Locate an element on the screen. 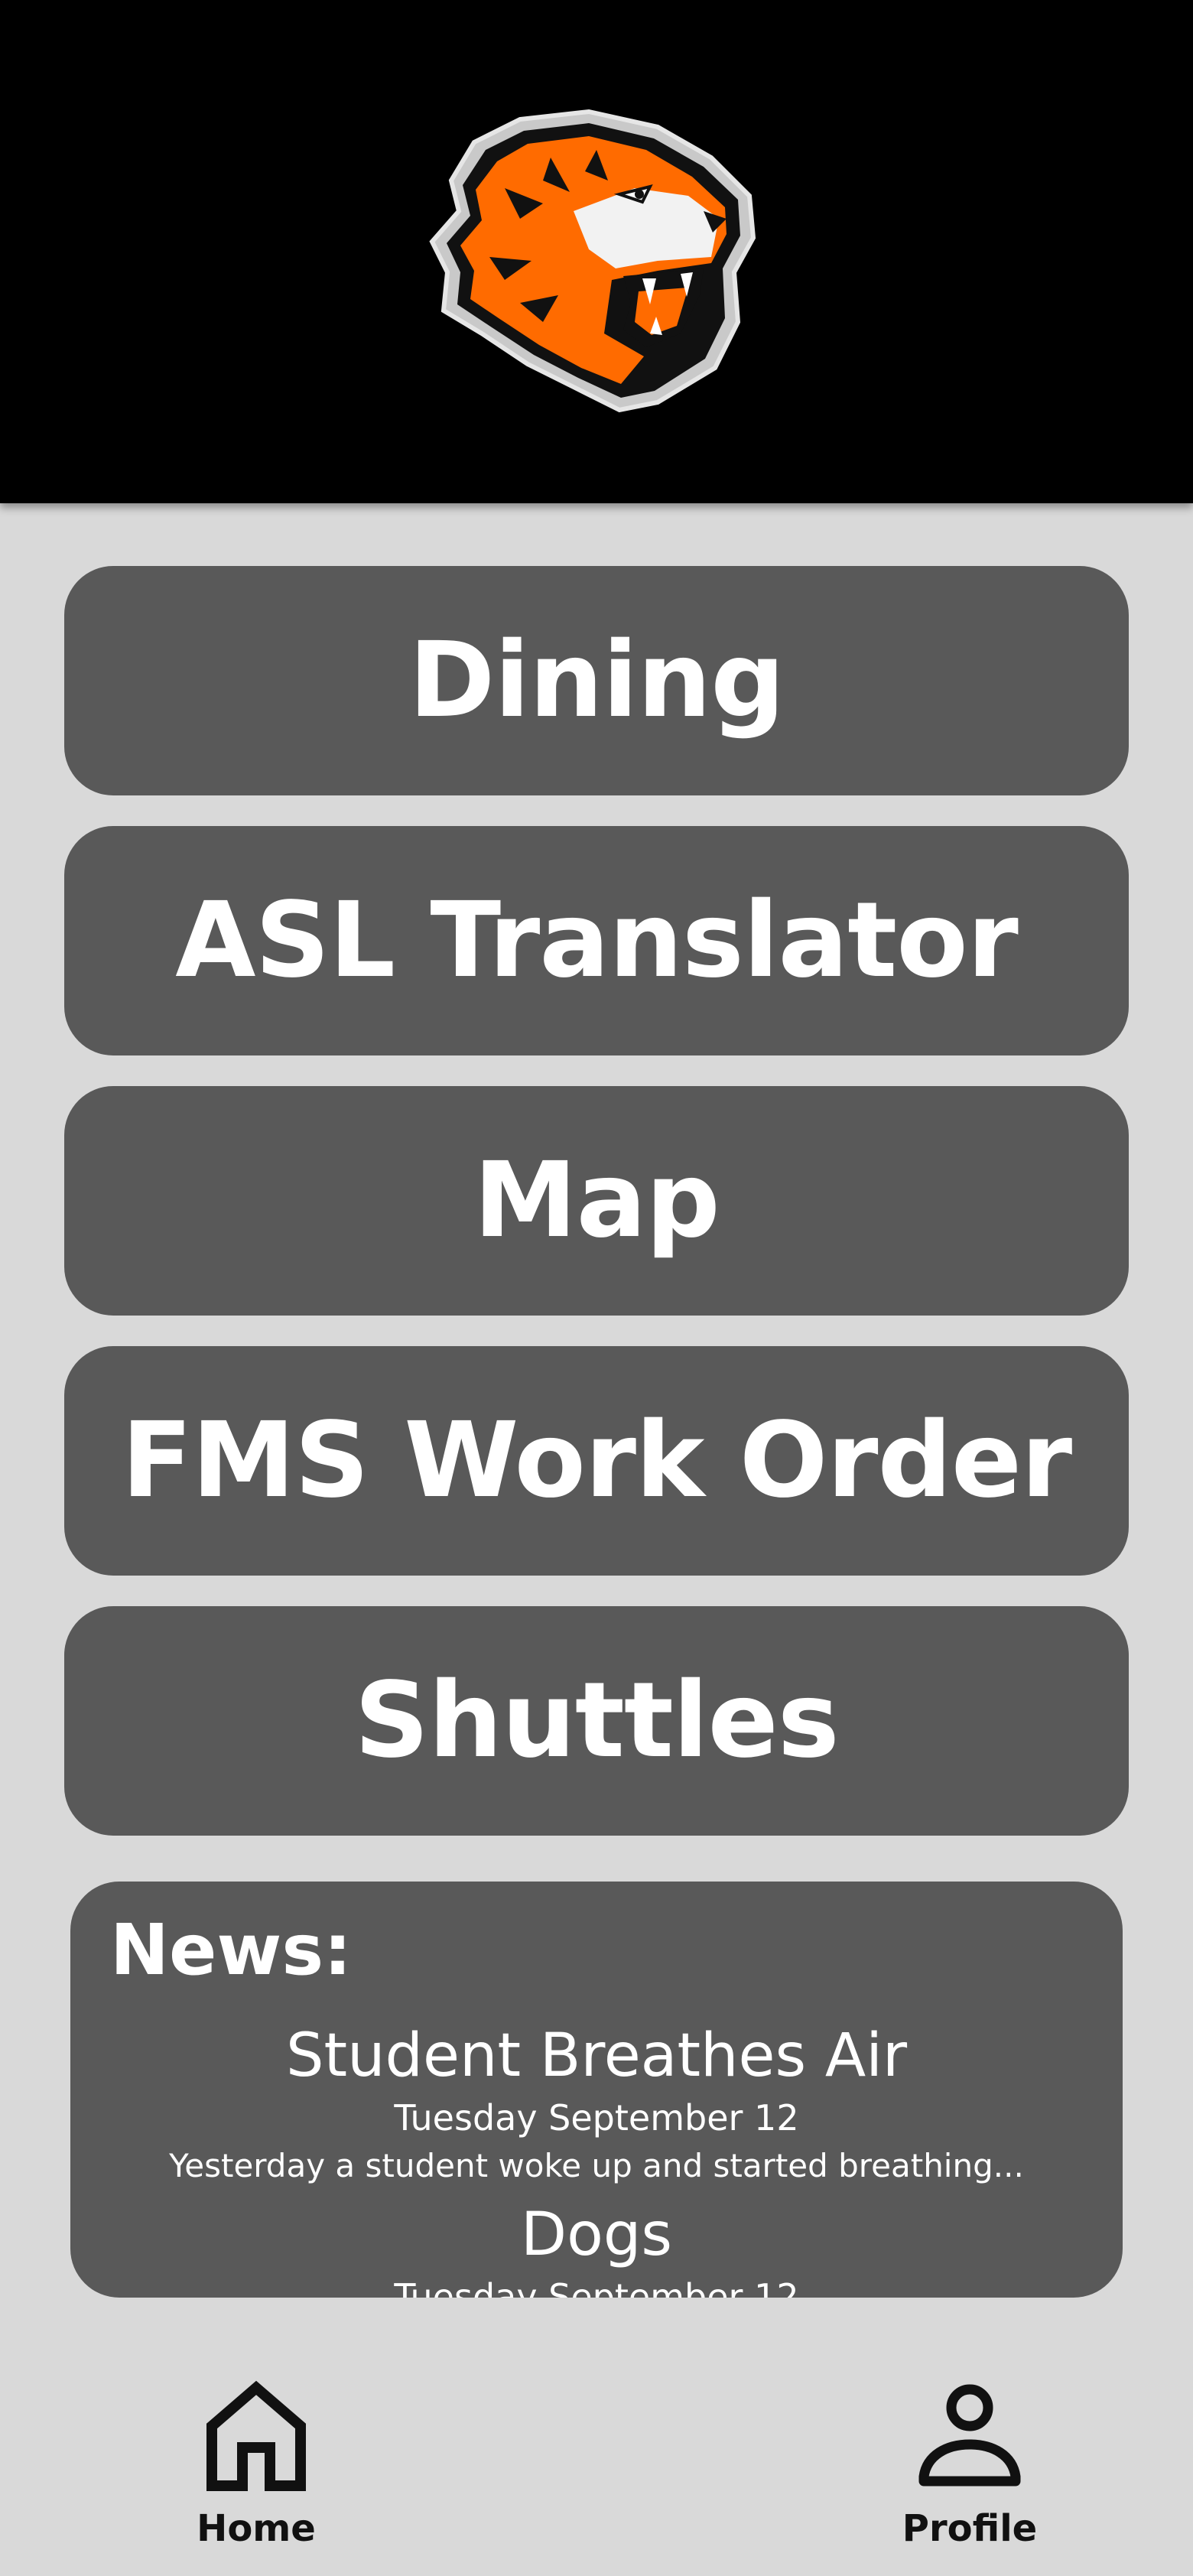 The width and height of the screenshot is (1193, 2576). news-heading: News: is located at coordinates (231, 1950).